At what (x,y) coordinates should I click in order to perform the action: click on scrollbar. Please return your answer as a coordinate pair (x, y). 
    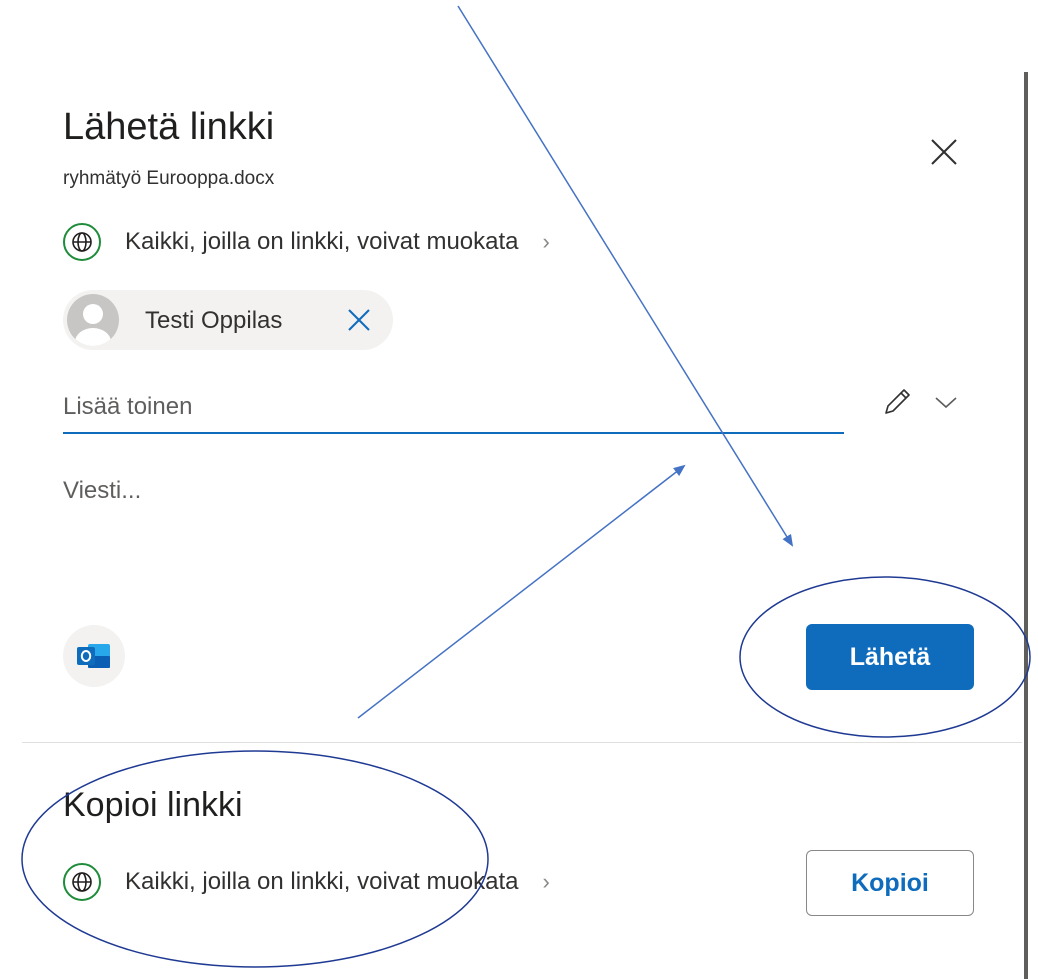
    Looking at the image, I should click on (1026, 525).